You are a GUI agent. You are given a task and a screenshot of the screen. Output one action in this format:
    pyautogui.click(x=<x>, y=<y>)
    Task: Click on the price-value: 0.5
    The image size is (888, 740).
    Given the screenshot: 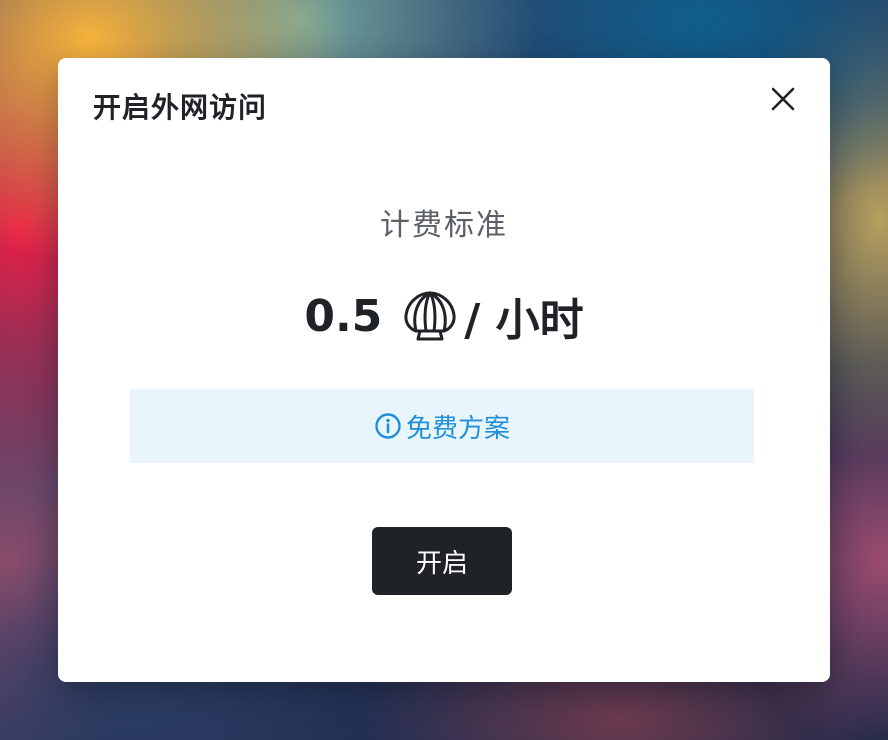 What is the action you would take?
    pyautogui.click(x=343, y=316)
    